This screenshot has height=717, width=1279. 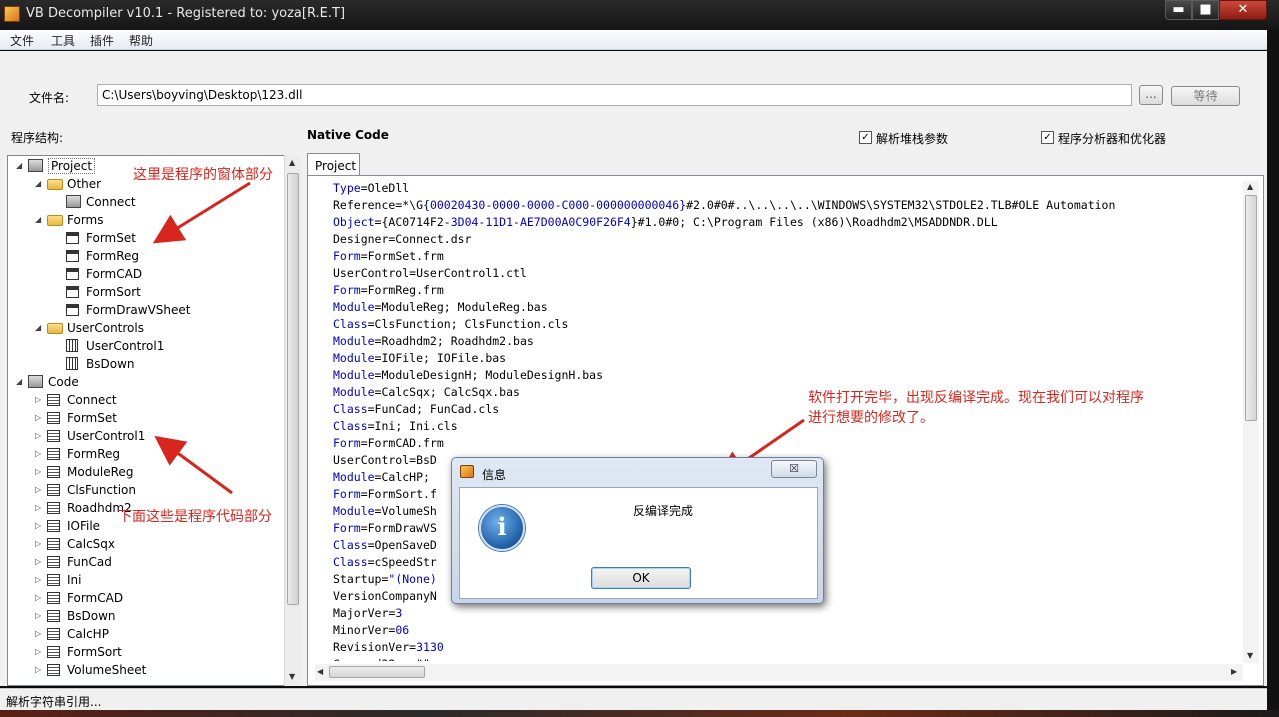 I want to click on code-scroll-right-icon: ▶, so click(x=1234, y=671).